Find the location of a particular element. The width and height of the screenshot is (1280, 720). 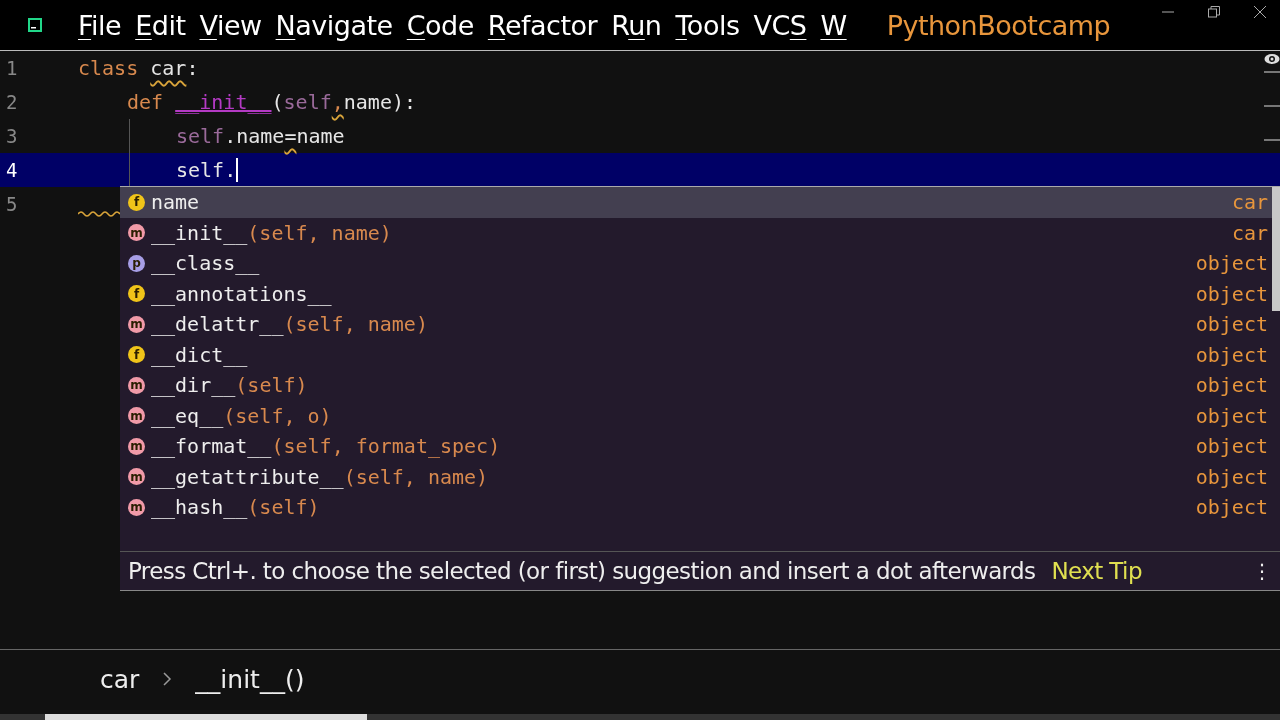

completion-item: f __annotations__ object is located at coordinates (700, 293).